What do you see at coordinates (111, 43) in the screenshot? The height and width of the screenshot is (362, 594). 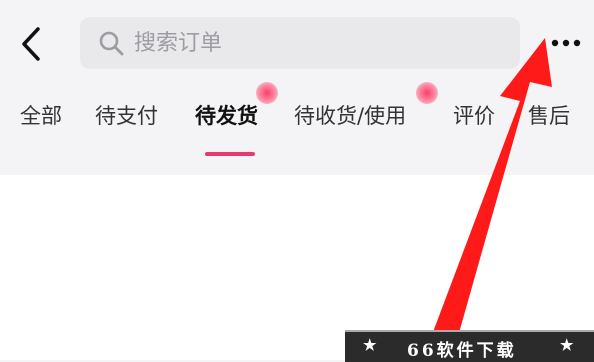 I see `search-icon` at bounding box center [111, 43].